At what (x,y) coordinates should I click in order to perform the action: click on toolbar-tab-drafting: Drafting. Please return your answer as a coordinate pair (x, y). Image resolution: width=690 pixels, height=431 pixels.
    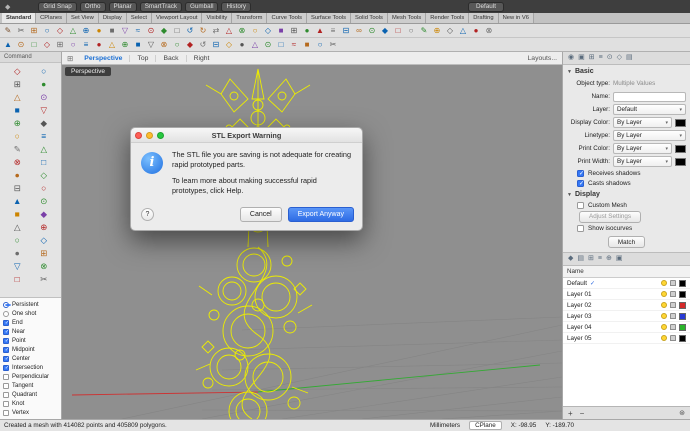
    Looking at the image, I should click on (484, 18).